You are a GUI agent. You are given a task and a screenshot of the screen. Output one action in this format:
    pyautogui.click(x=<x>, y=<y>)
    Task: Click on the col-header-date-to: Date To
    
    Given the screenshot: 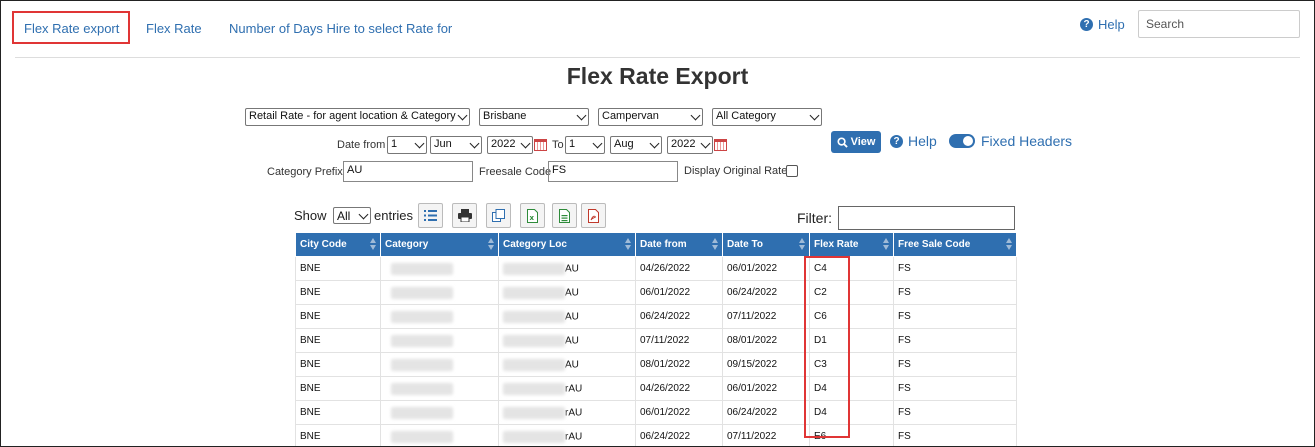 What is the action you would take?
    pyautogui.click(x=766, y=244)
    